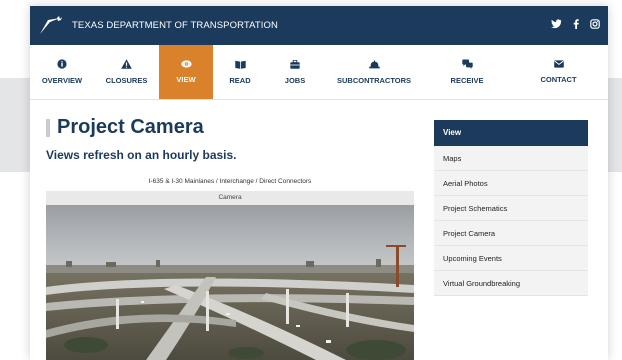 This screenshot has width=622, height=360. I want to click on nav-label: OVERVIEW, so click(62, 80).